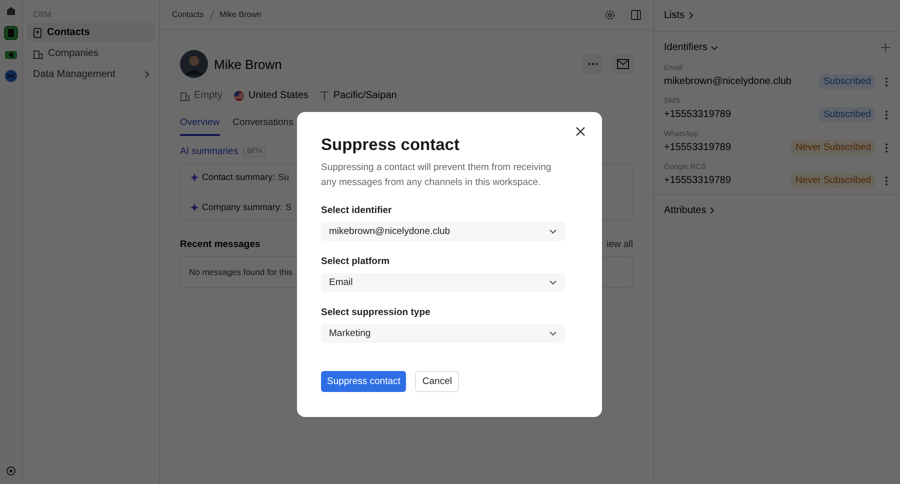 The image size is (900, 484). I want to click on text-icon, so click(325, 95).